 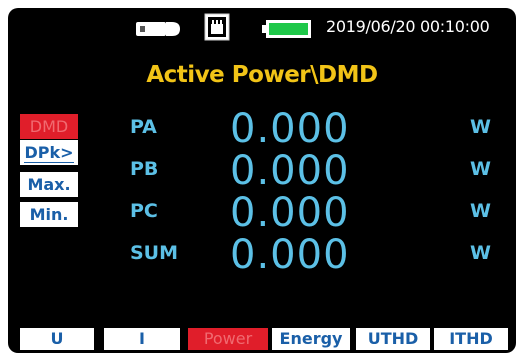 I want to click on phase-c-unit: W, so click(x=480, y=211).